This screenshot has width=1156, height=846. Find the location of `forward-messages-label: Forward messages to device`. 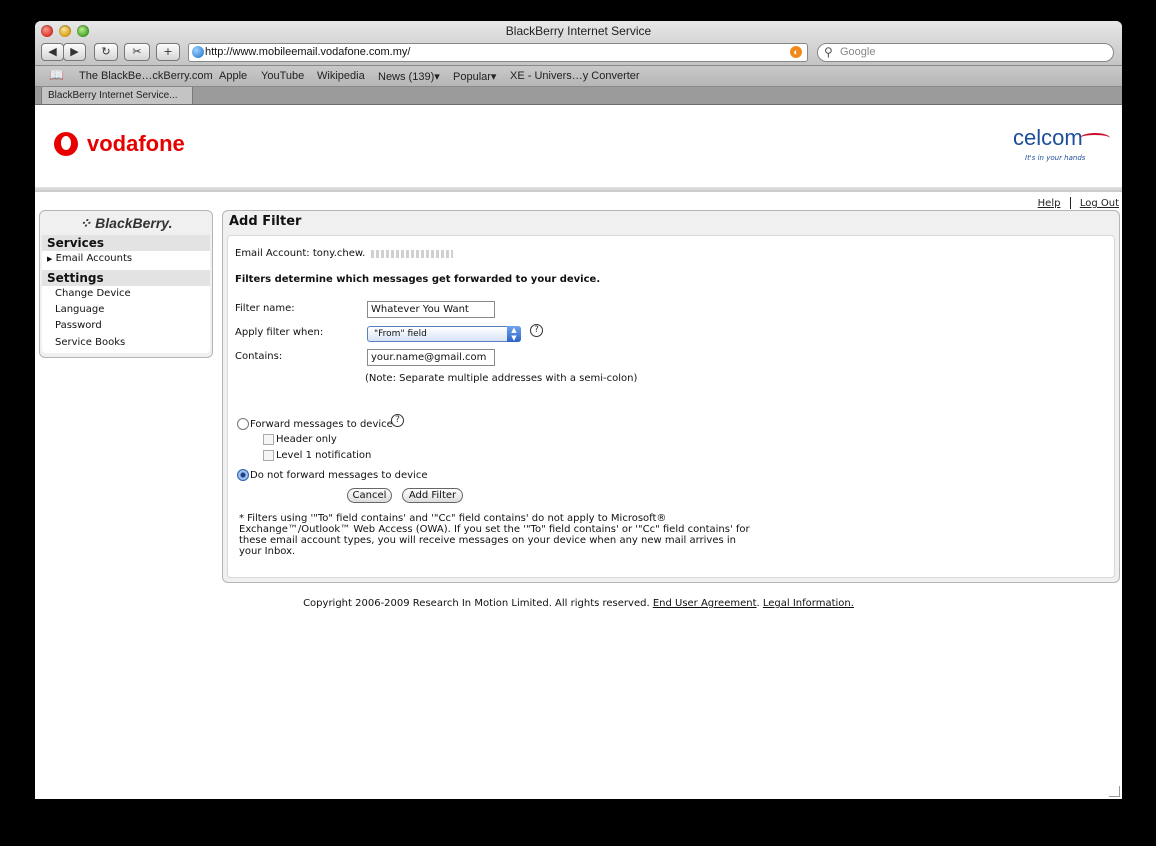

forward-messages-label: Forward messages to device is located at coordinates (321, 424).